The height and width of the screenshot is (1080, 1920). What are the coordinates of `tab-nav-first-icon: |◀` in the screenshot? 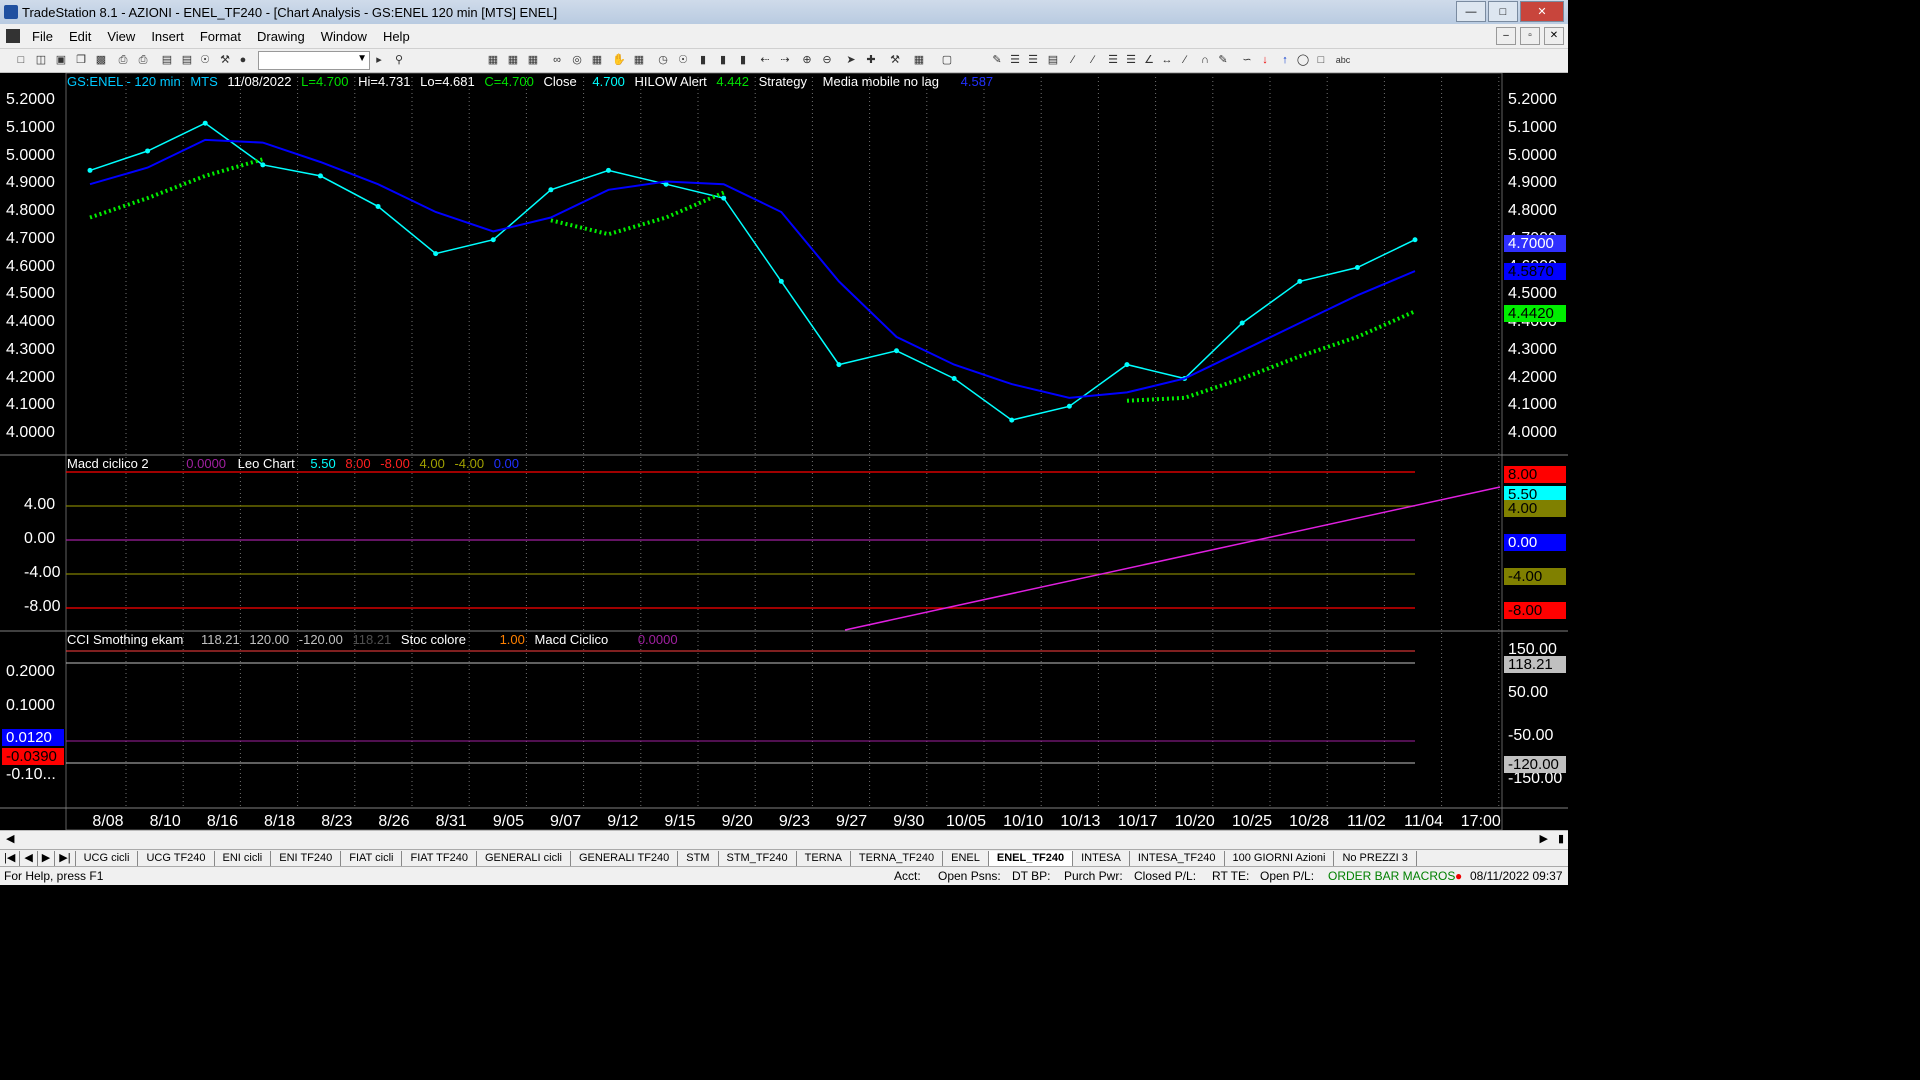 It's located at (10, 858).